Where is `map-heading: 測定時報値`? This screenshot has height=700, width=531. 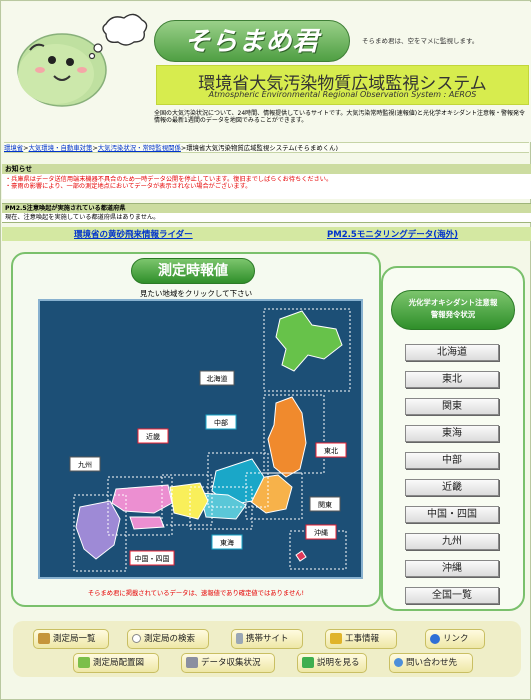
map-heading: 測定時報値 is located at coordinates (193, 271).